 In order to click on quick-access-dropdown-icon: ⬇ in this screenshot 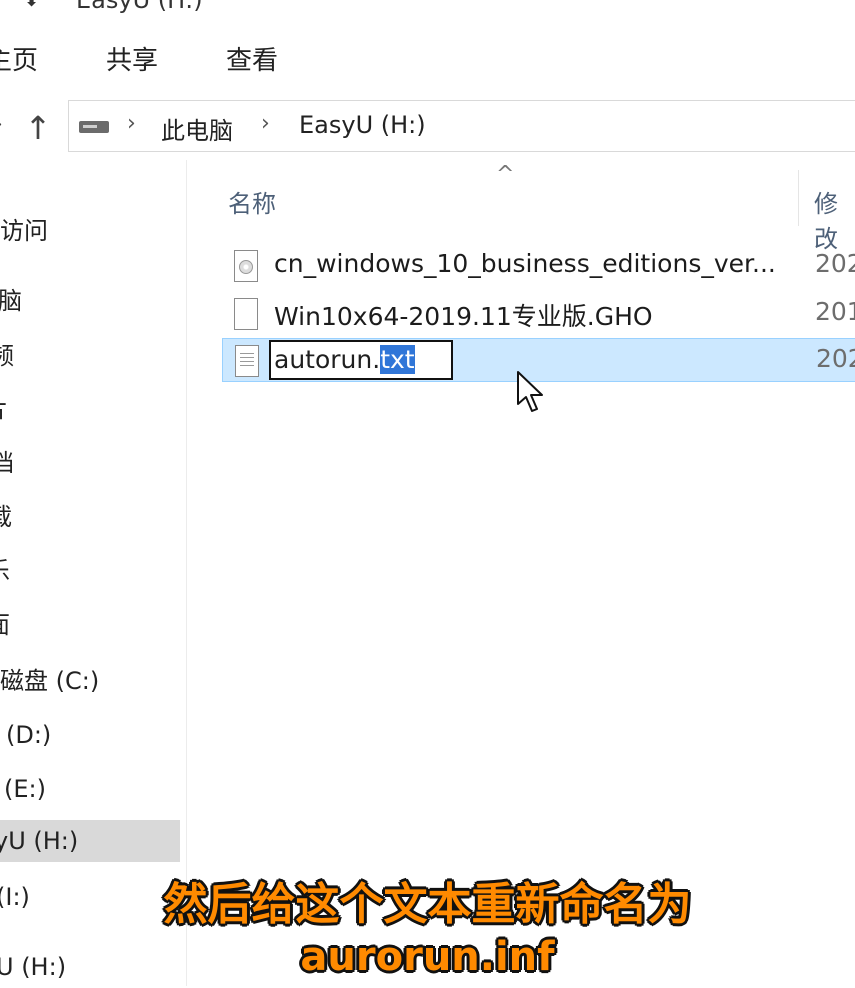, I will do `click(31, 5)`.